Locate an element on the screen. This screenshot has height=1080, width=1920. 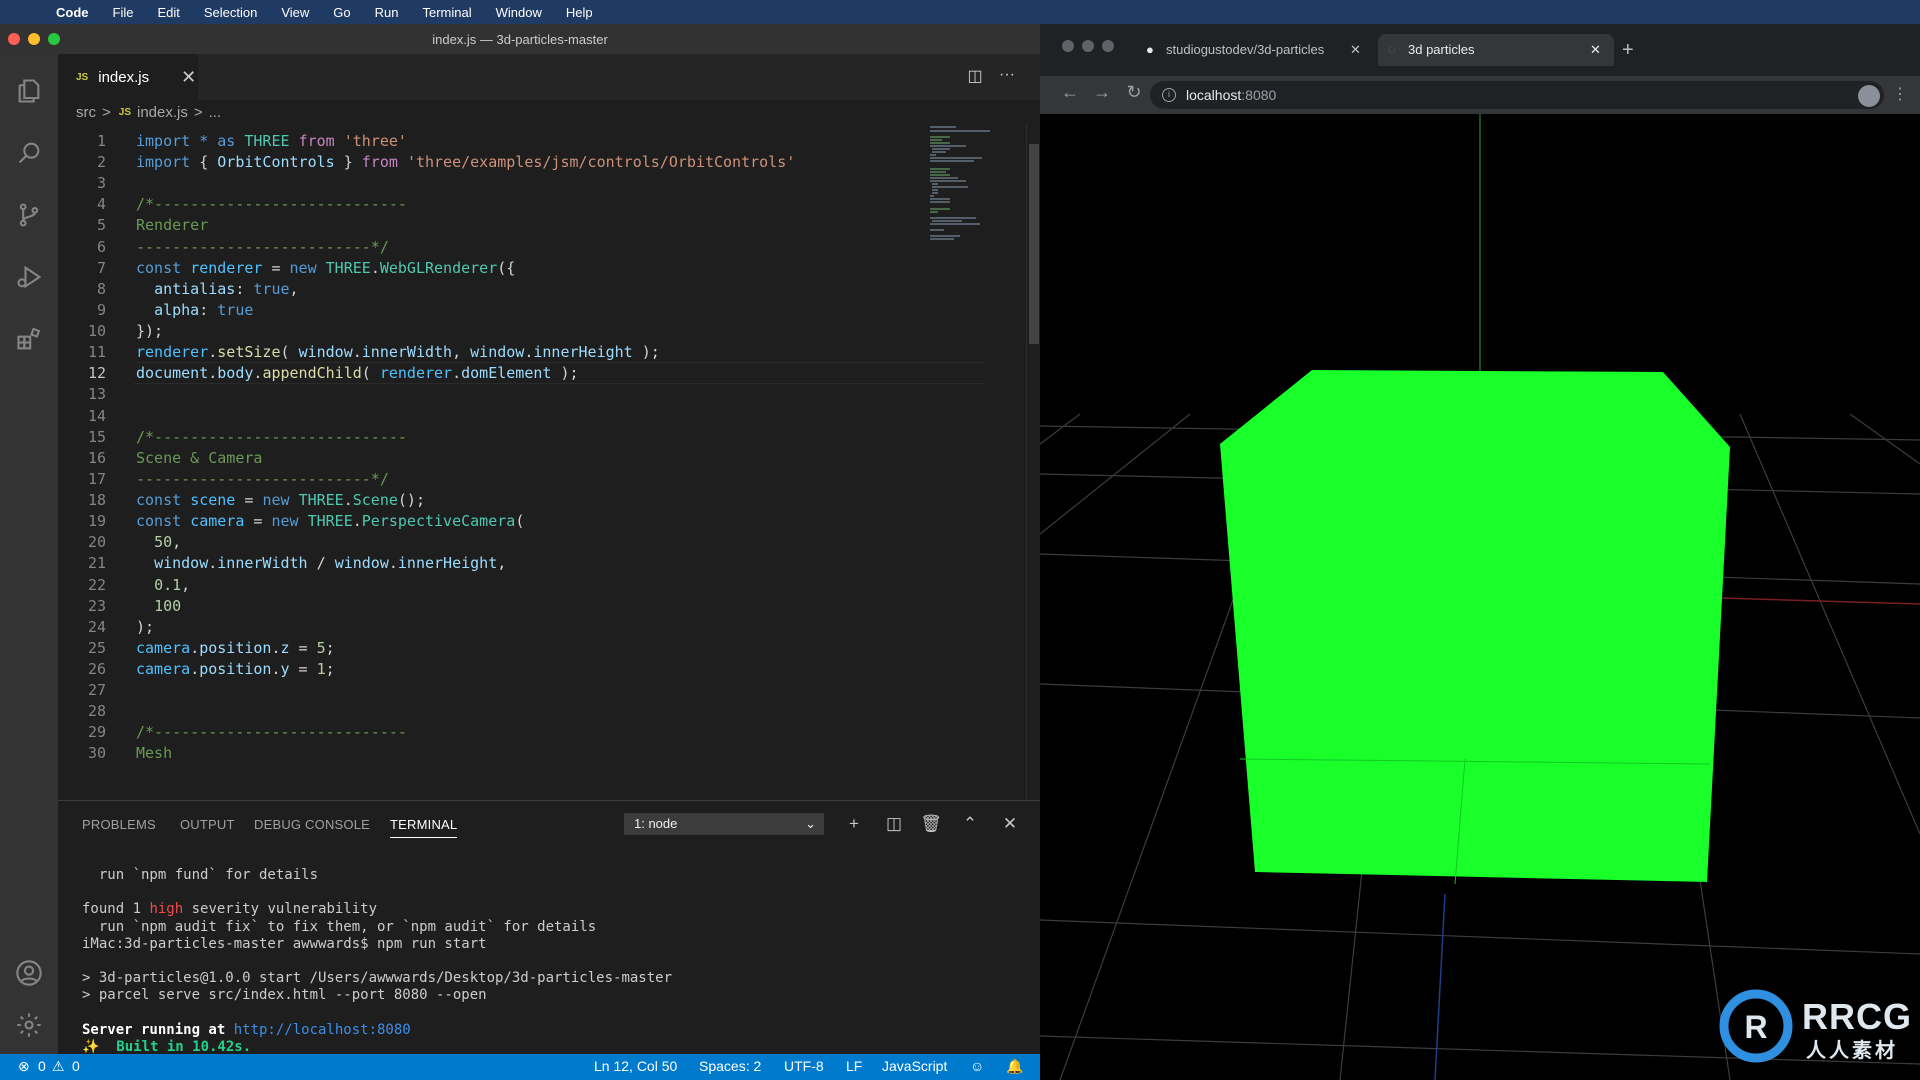
indentation: Spaces: 2 is located at coordinates (730, 1066).